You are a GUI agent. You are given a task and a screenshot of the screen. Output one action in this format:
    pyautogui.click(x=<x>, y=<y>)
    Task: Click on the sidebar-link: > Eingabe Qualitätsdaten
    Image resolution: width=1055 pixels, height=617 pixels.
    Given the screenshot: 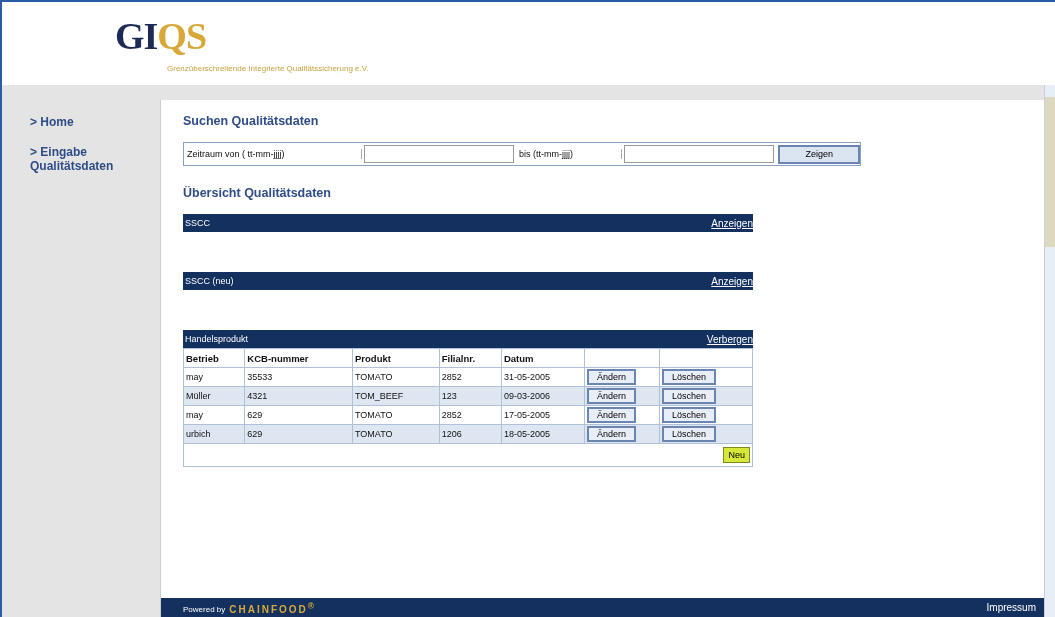 What is the action you would take?
    pyautogui.click(x=85, y=159)
    